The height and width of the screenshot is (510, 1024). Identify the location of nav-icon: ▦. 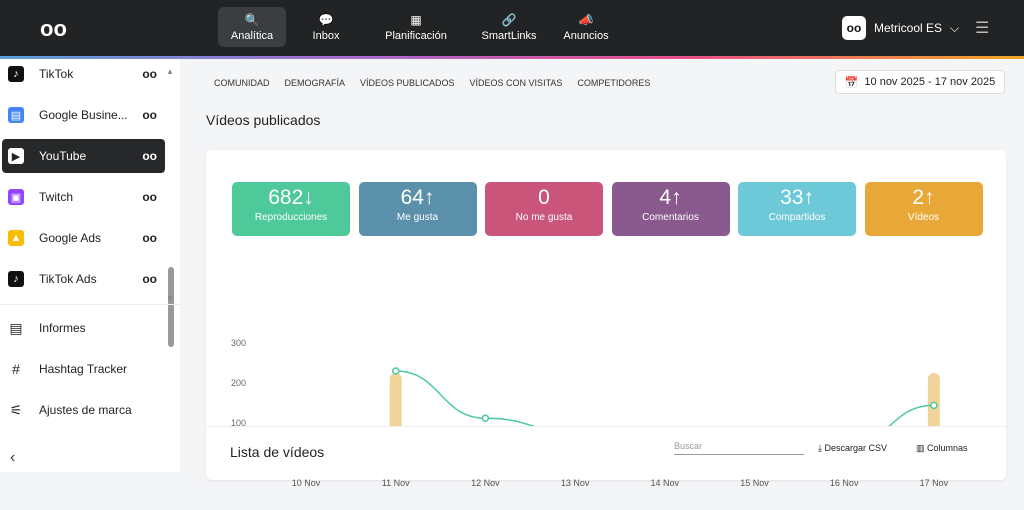
(416, 19).